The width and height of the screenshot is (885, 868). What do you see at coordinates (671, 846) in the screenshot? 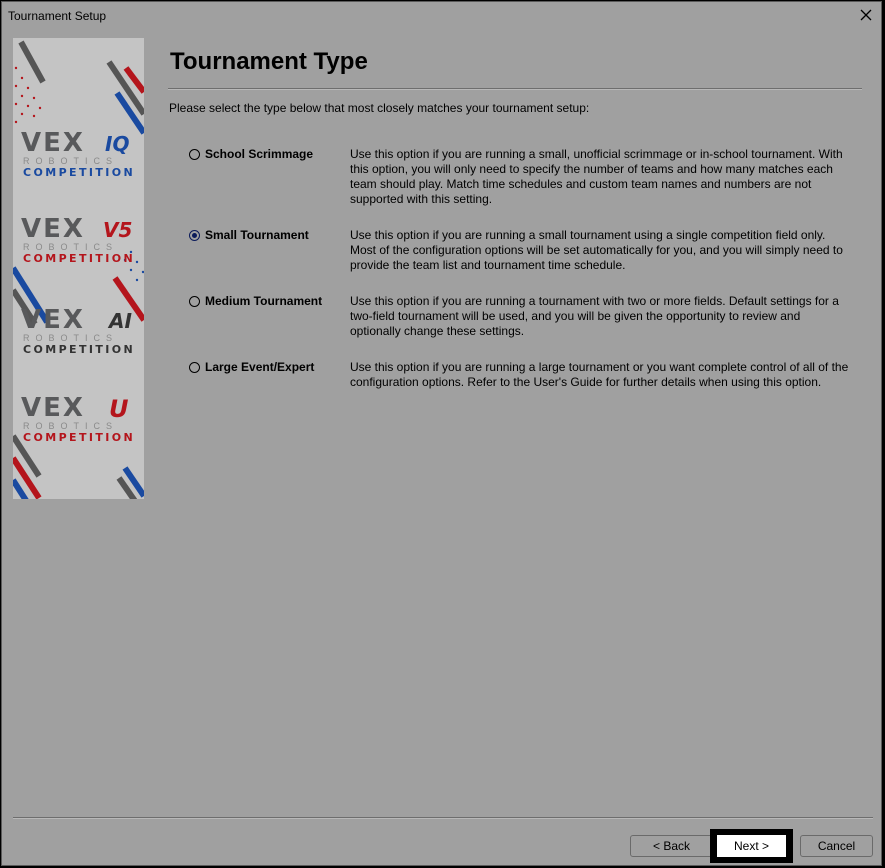
I see `back-button: < Back` at bounding box center [671, 846].